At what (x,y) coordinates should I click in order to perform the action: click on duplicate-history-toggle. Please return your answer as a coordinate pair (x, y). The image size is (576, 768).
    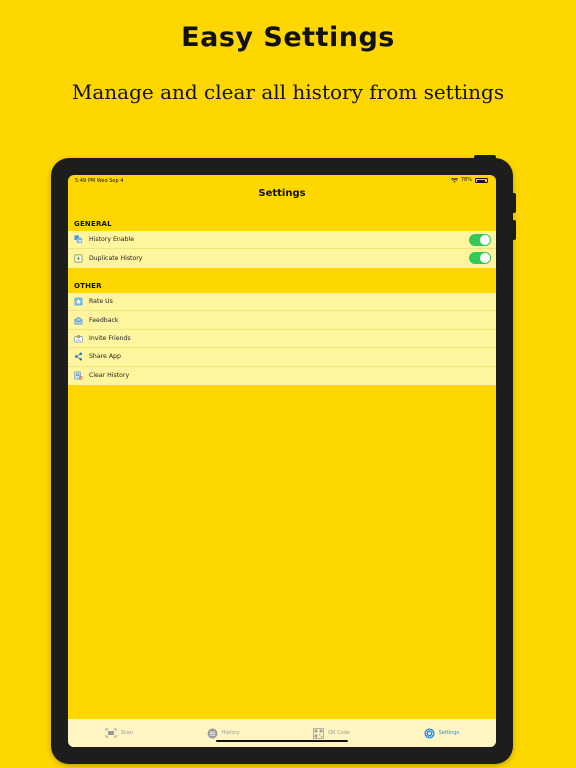
    Looking at the image, I should click on (480, 258).